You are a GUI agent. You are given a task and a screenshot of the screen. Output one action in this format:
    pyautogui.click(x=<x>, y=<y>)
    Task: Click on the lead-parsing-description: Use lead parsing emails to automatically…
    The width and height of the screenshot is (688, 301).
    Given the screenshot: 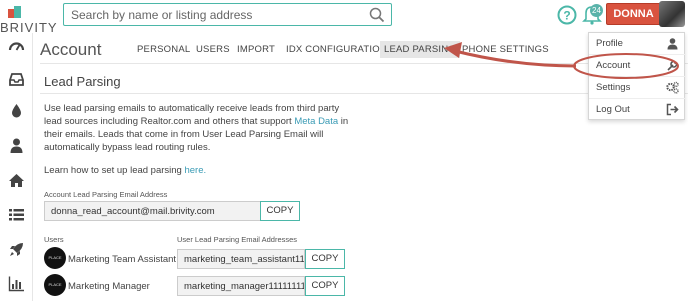 What is the action you would take?
    pyautogui.click(x=200, y=128)
    